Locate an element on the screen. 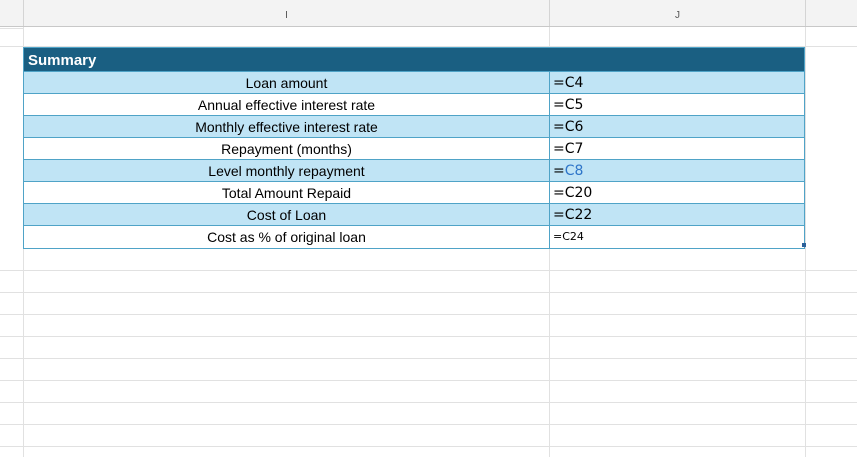 This screenshot has width=857, height=457. row-label-cell: Repayment (months) is located at coordinates (287, 148).